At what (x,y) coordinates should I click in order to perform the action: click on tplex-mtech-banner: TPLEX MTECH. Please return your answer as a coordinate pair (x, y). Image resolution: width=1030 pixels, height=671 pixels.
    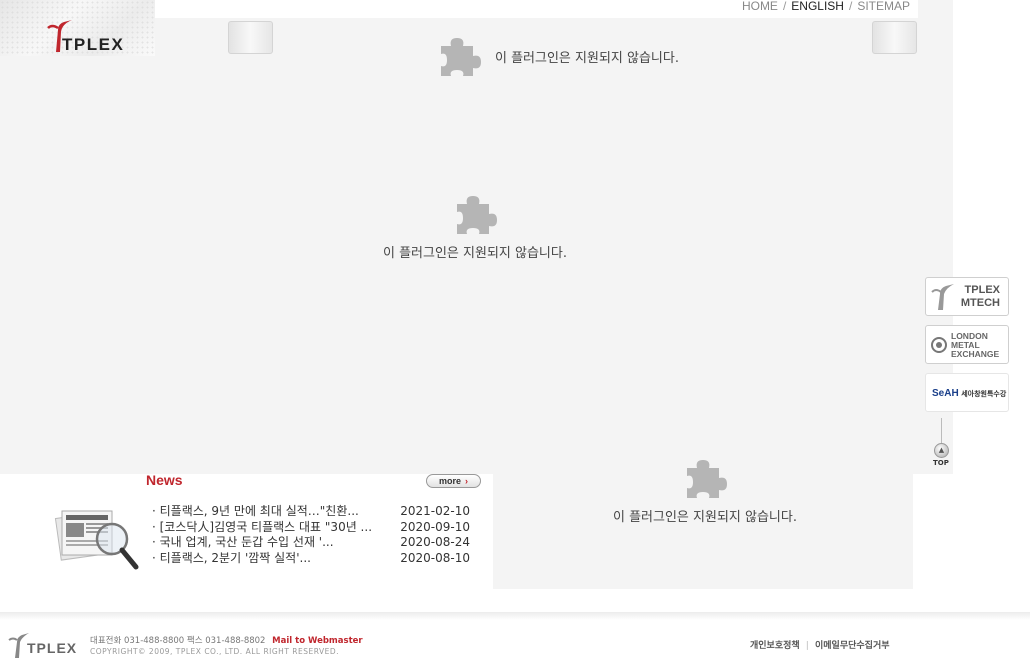
    Looking at the image, I should click on (967, 296).